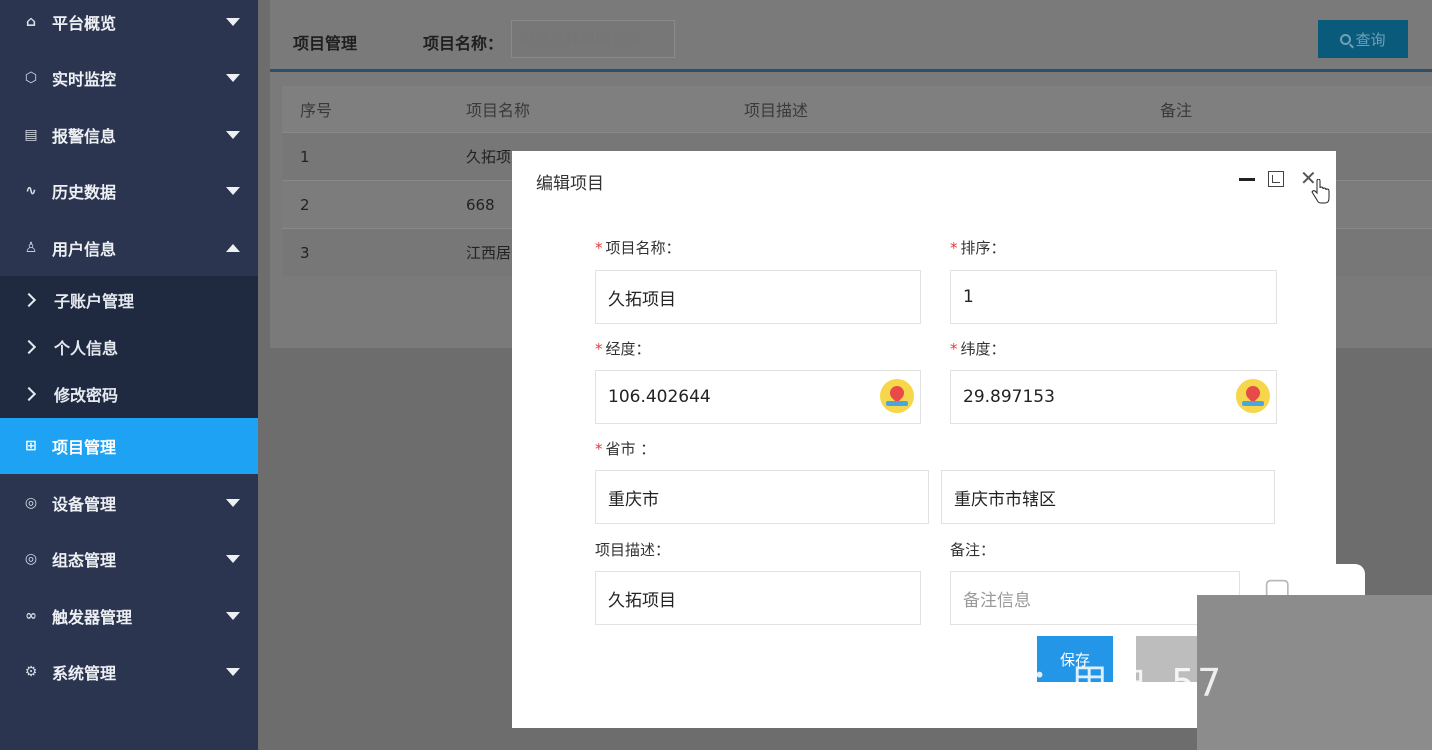 The image size is (1432, 750). What do you see at coordinates (1370, 40) in the screenshot?
I see `search-button-label: 查询` at bounding box center [1370, 40].